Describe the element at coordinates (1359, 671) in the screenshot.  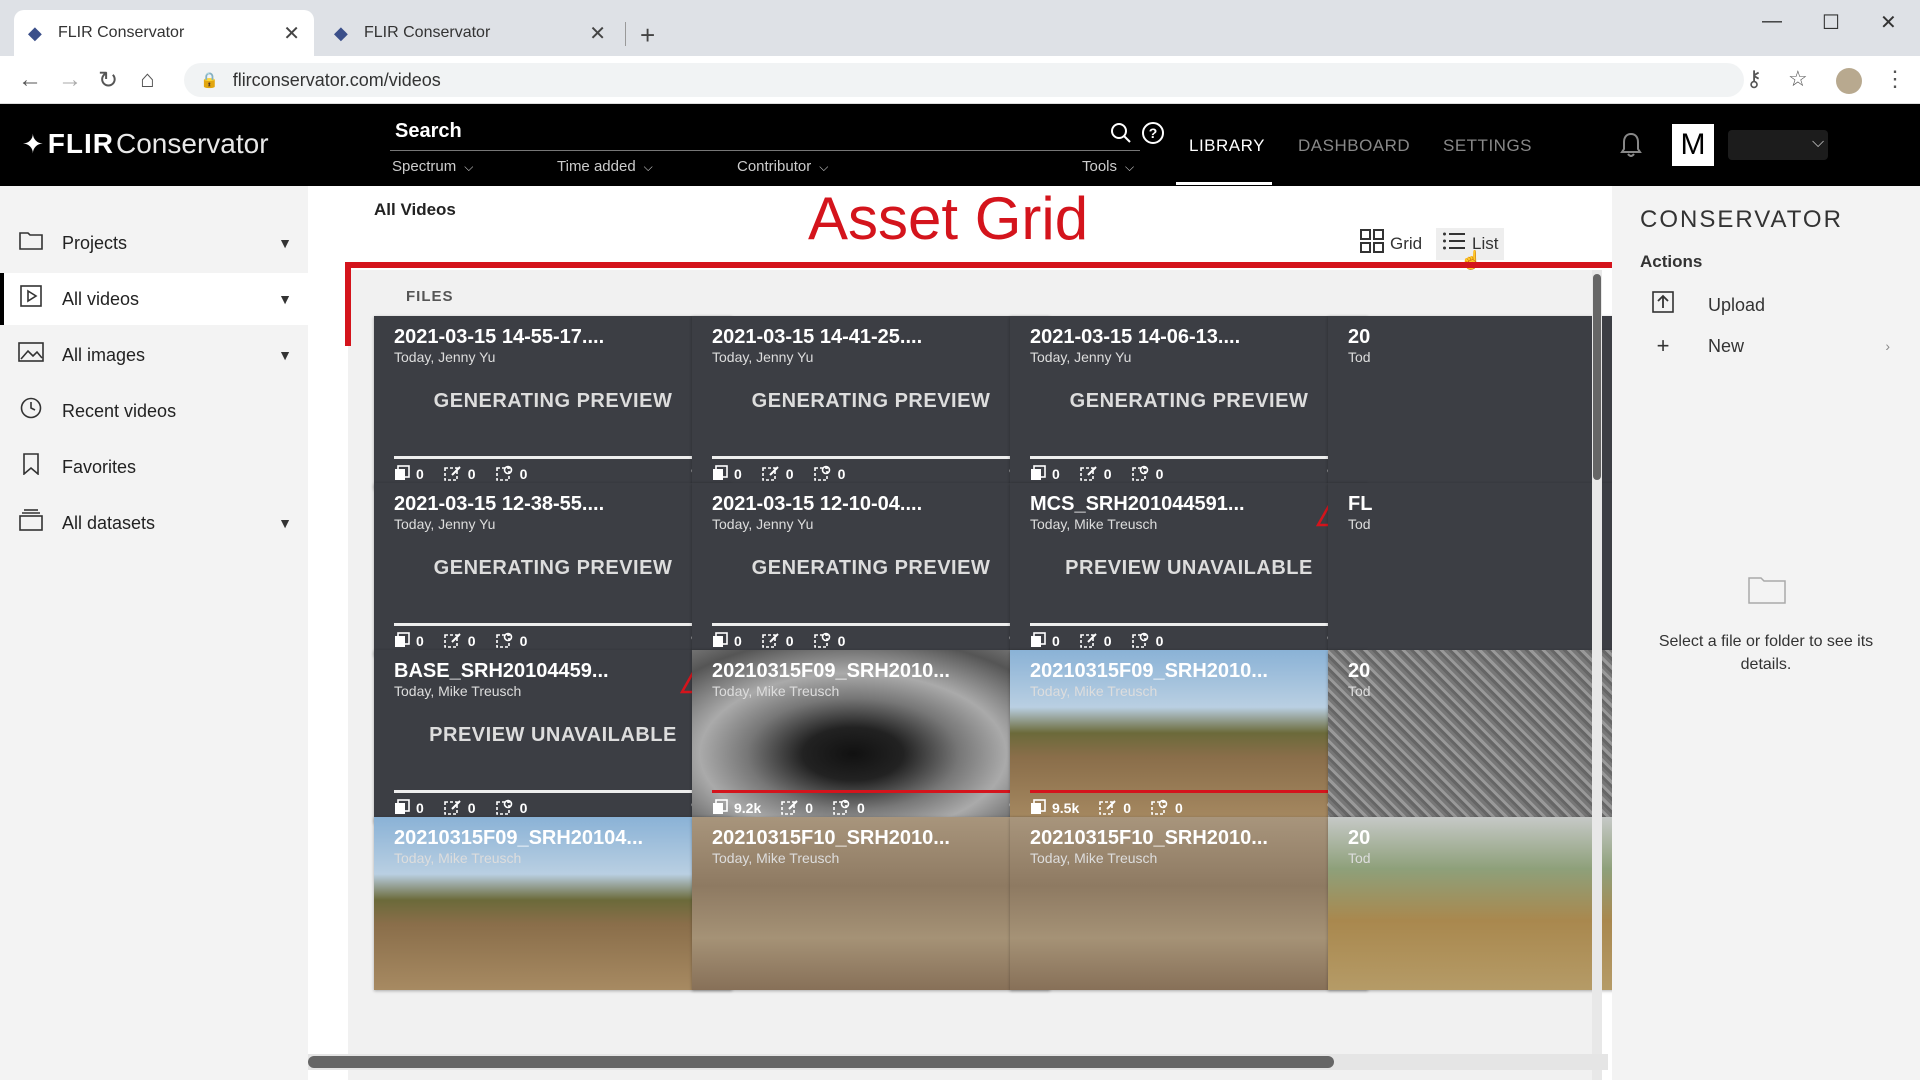
I see `card-title: 20` at that location.